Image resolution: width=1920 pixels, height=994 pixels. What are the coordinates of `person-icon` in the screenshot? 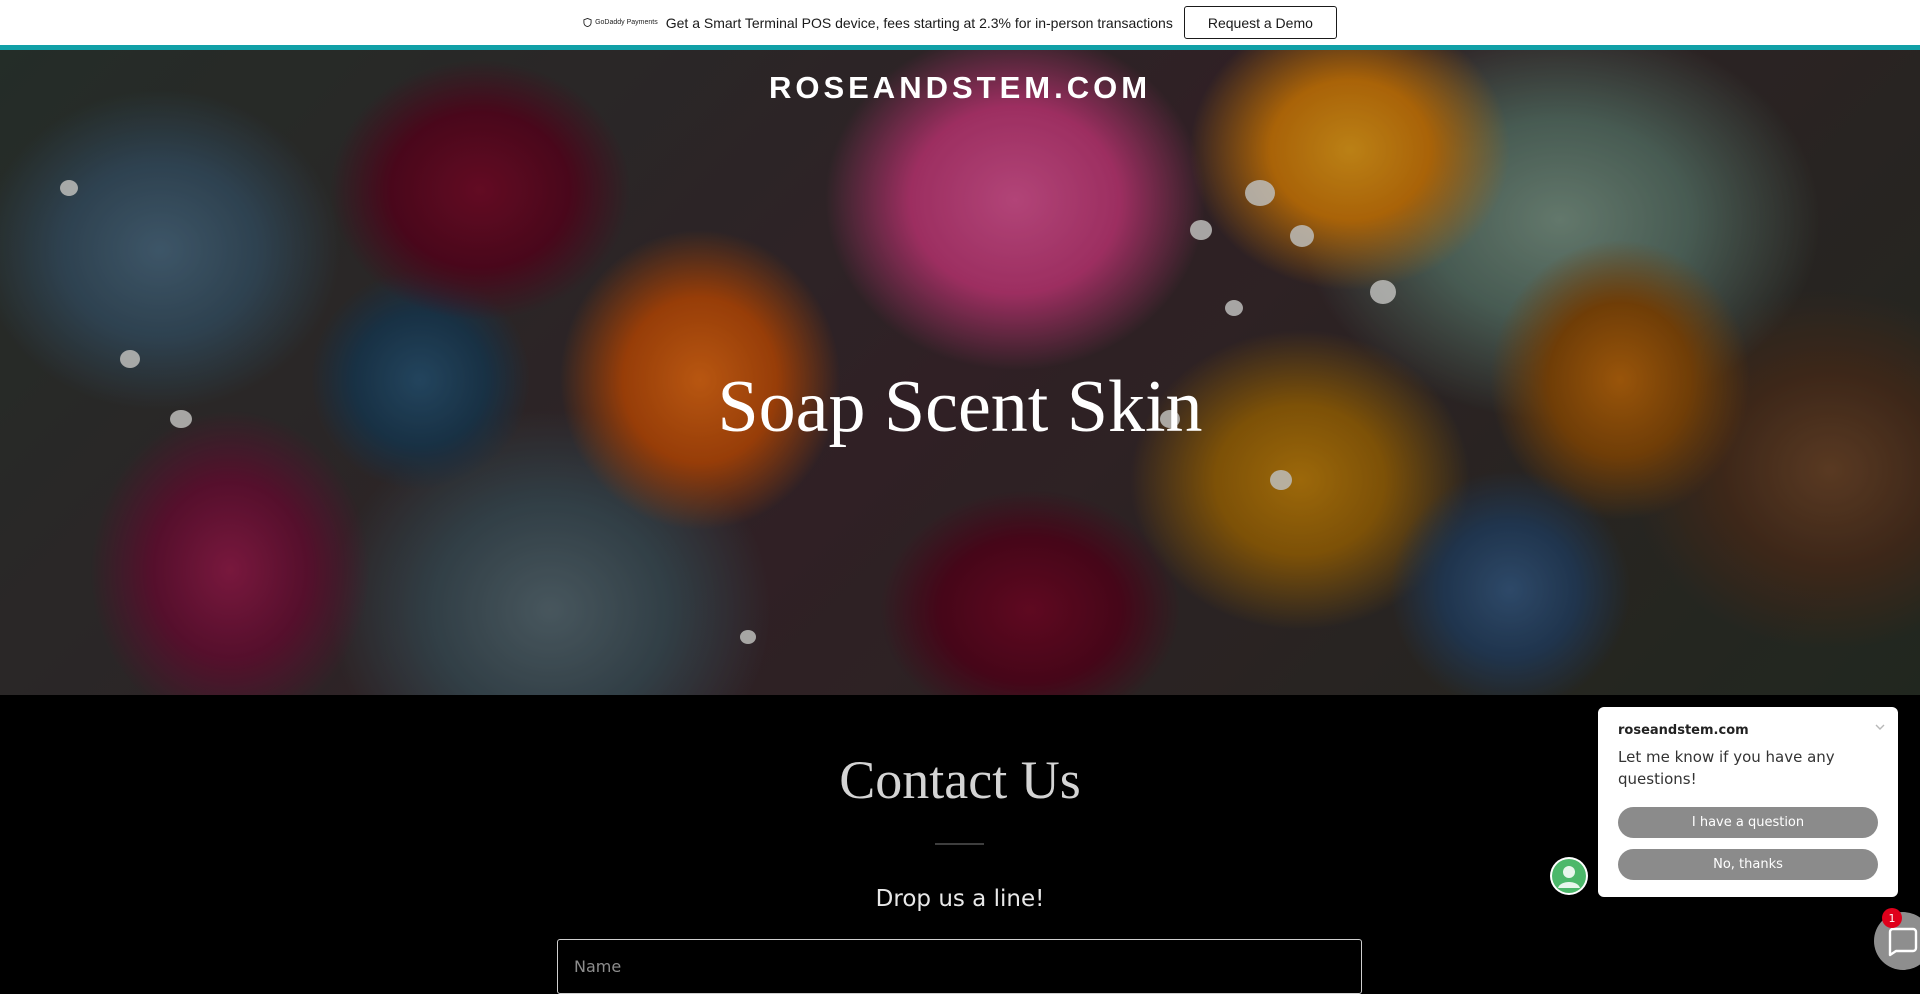 It's located at (1569, 876).